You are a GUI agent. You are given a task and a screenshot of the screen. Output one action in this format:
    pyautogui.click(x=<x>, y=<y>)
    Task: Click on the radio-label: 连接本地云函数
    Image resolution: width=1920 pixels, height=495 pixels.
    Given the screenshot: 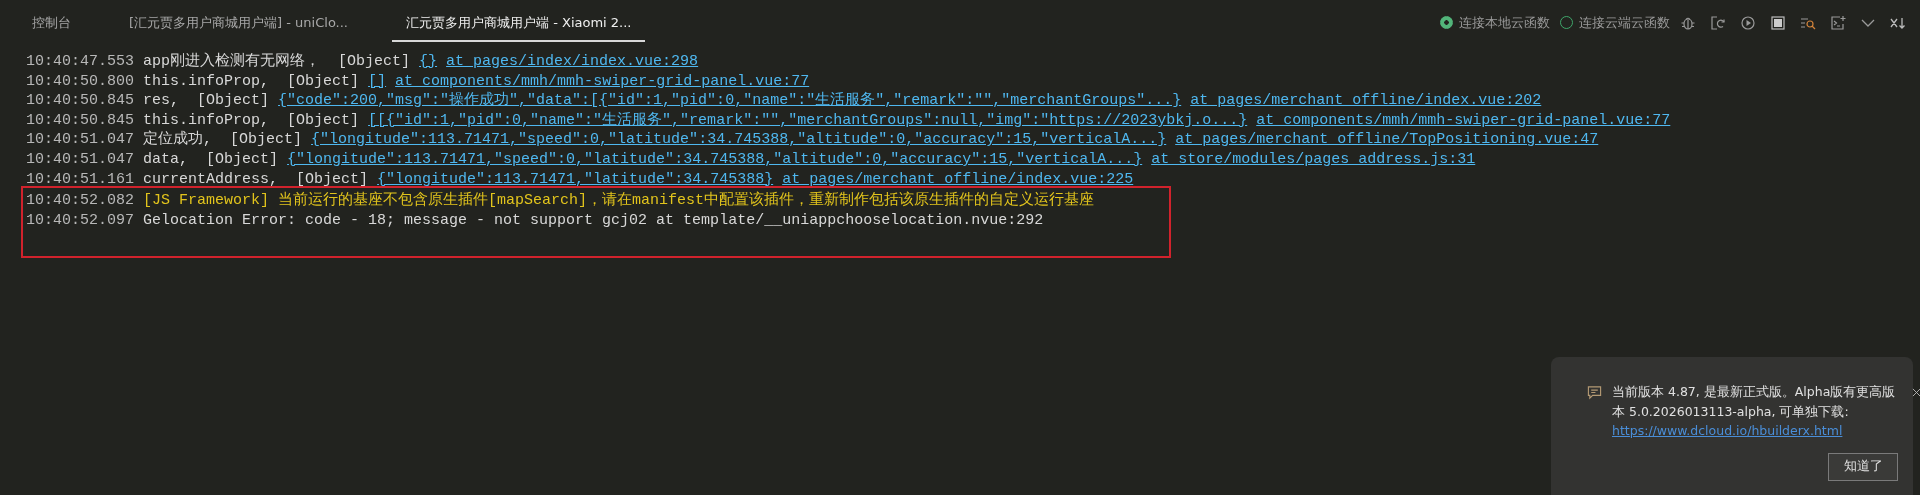 What is the action you would take?
    pyautogui.click(x=1504, y=22)
    